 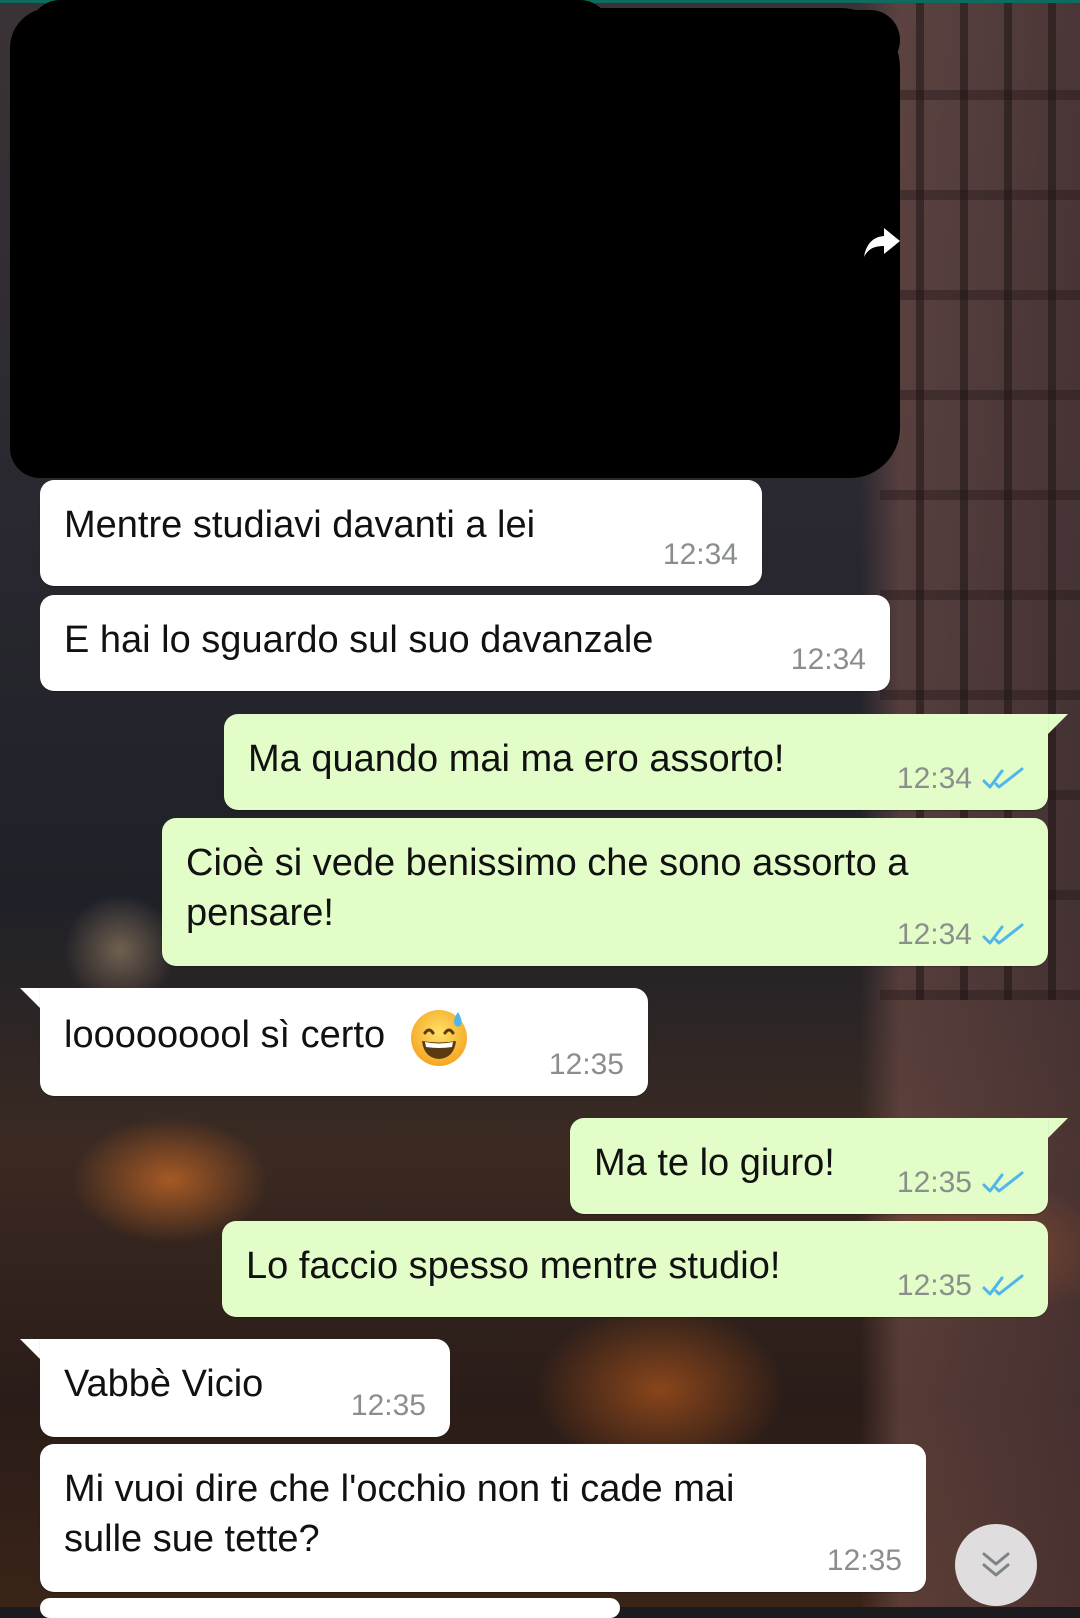 I want to click on message-text: looooooool sì certo, so click(x=344, y=1037).